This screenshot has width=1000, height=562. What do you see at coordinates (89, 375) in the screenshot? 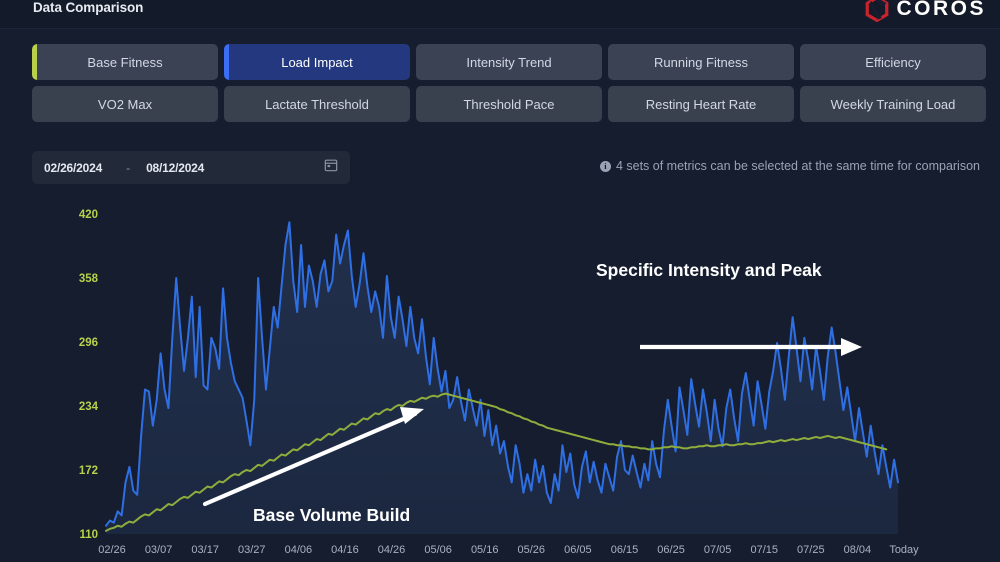
I see `y-axis-ticks: 420 358 296 234 172 110` at bounding box center [89, 375].